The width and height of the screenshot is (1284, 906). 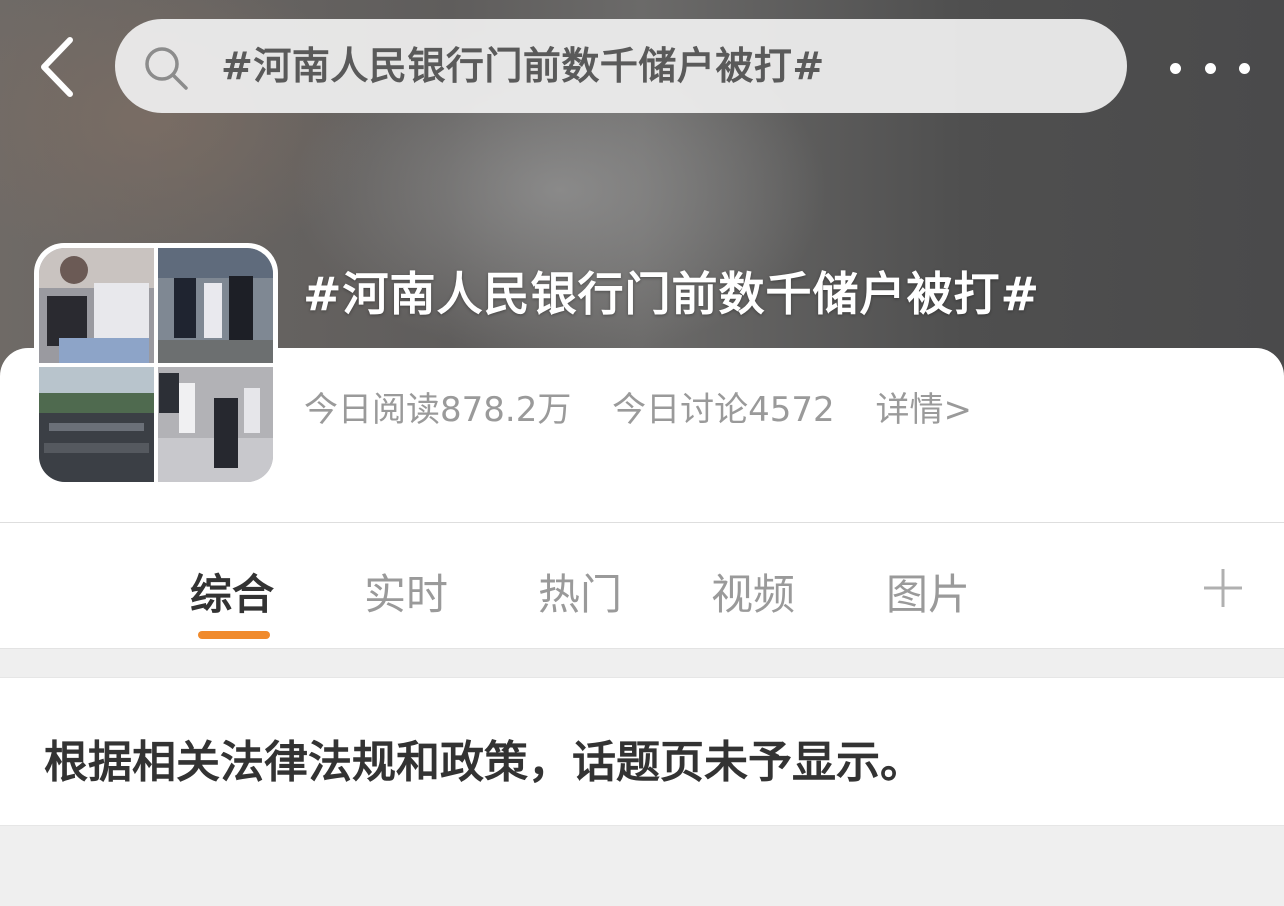 What do you see at coordinates (438, 410) in the screenshot?
I see `today-reads: 今日阅读878.2万` at bounding box center [438, 410].